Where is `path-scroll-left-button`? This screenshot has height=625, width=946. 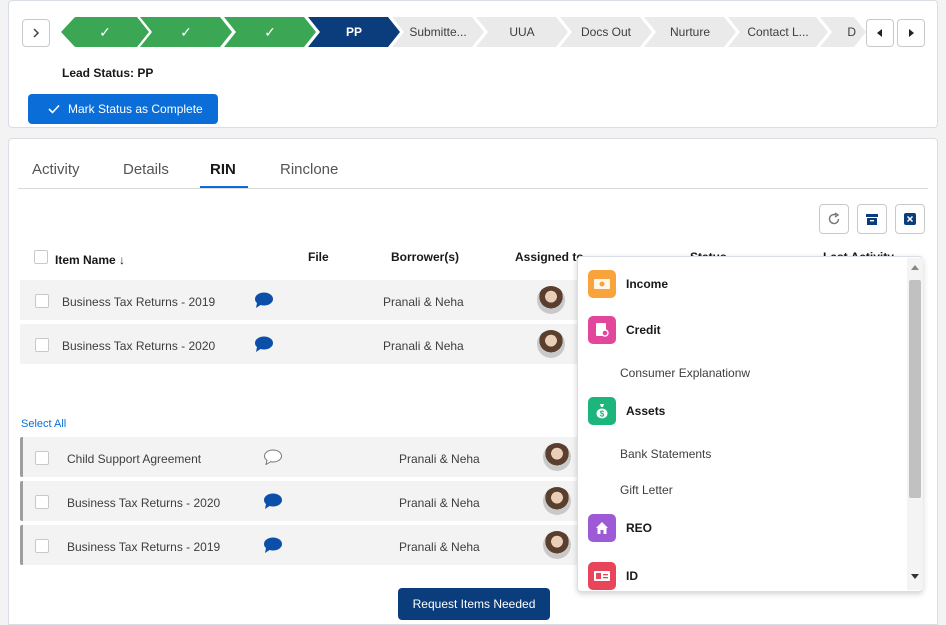
path-scroll-left-button is located at coordinates (880, 33).